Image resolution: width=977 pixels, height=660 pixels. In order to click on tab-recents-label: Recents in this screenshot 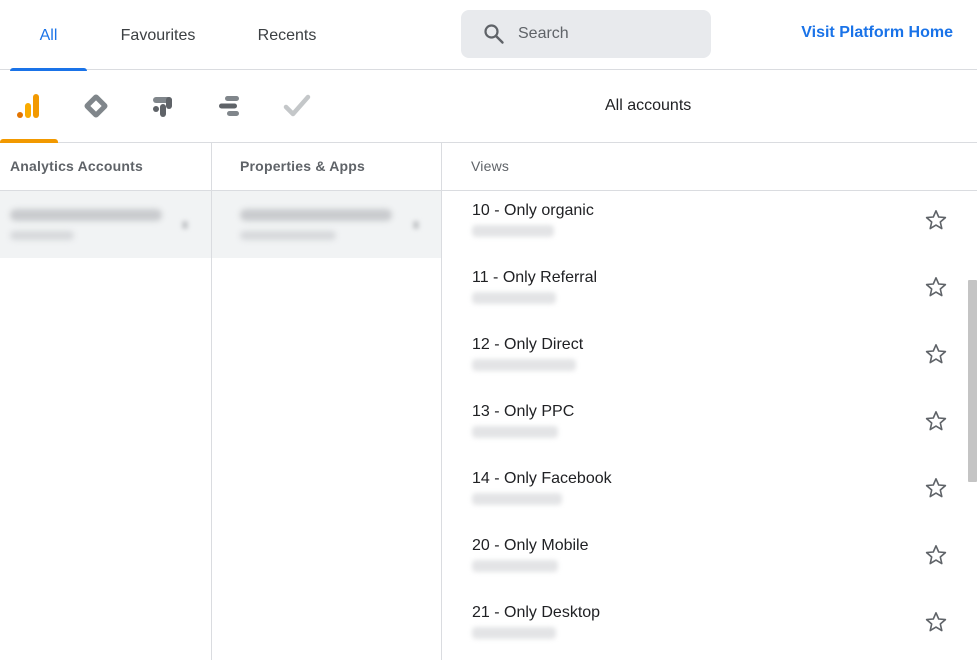, I will do `click(287, 35)`.